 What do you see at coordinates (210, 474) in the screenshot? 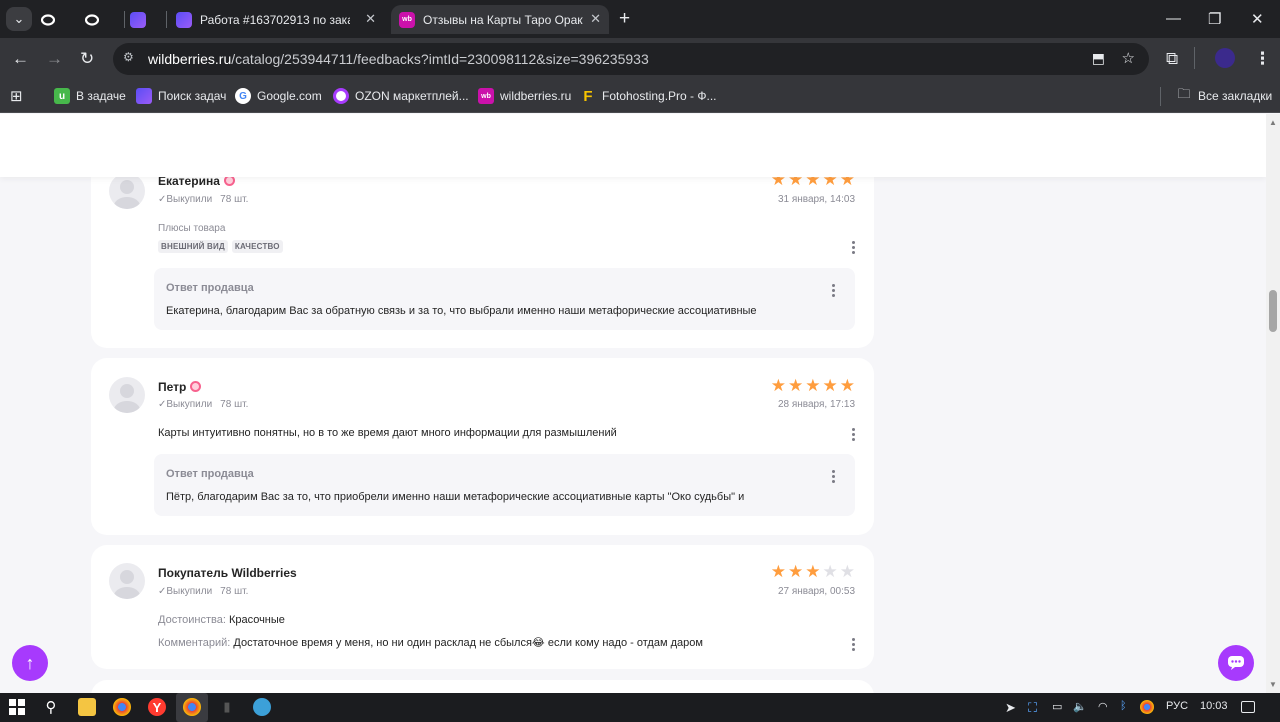
I see `reply-title: Ответ продавца` at bounding box center [210, 474].